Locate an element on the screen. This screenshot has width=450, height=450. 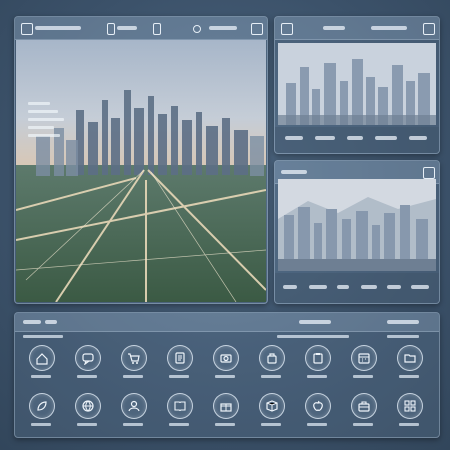
book-icon is located at coordinates (180, 406).